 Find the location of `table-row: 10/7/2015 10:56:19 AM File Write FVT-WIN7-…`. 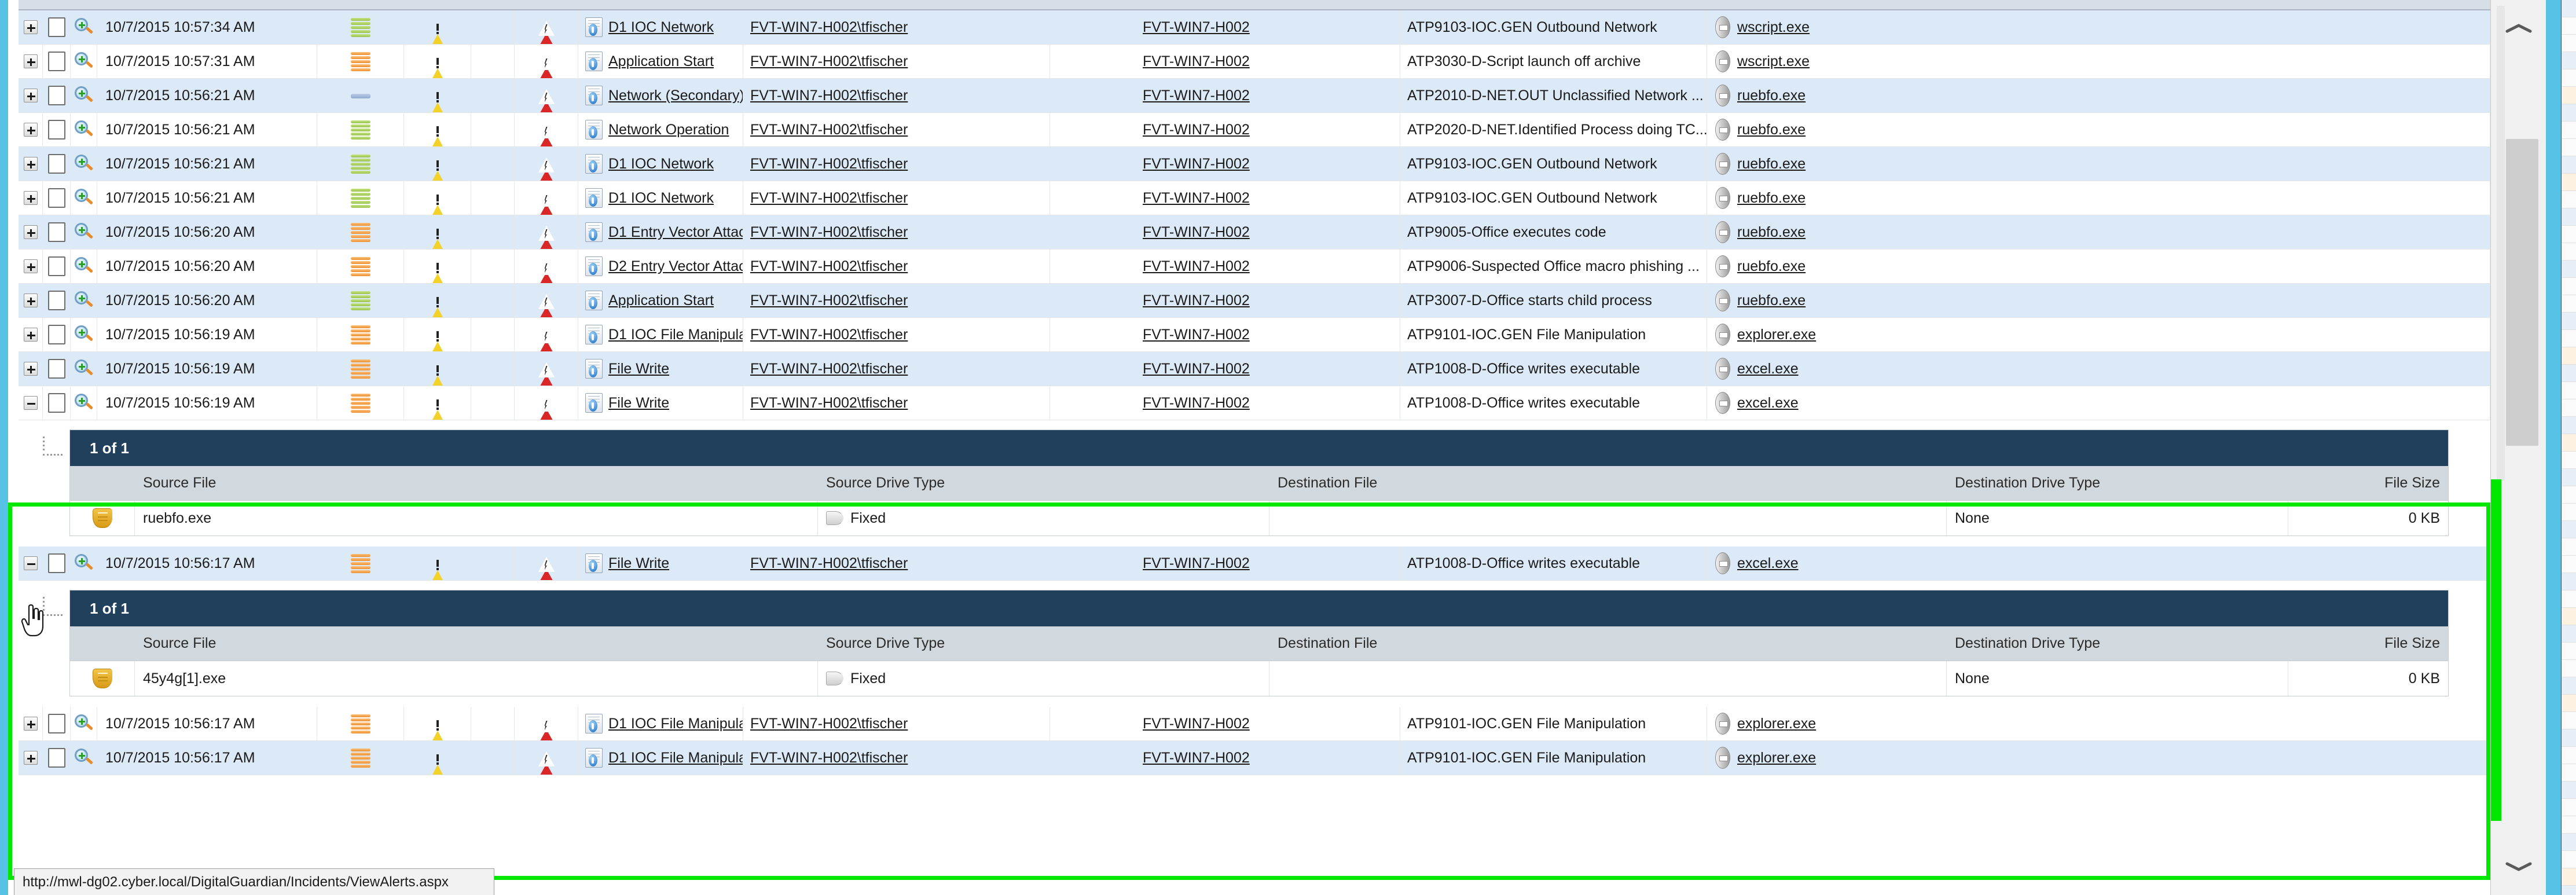

table-row: 10/7/2015 10:56:19 AM File Write FVT-WIN7-… is located at coordinates (1254, 369).